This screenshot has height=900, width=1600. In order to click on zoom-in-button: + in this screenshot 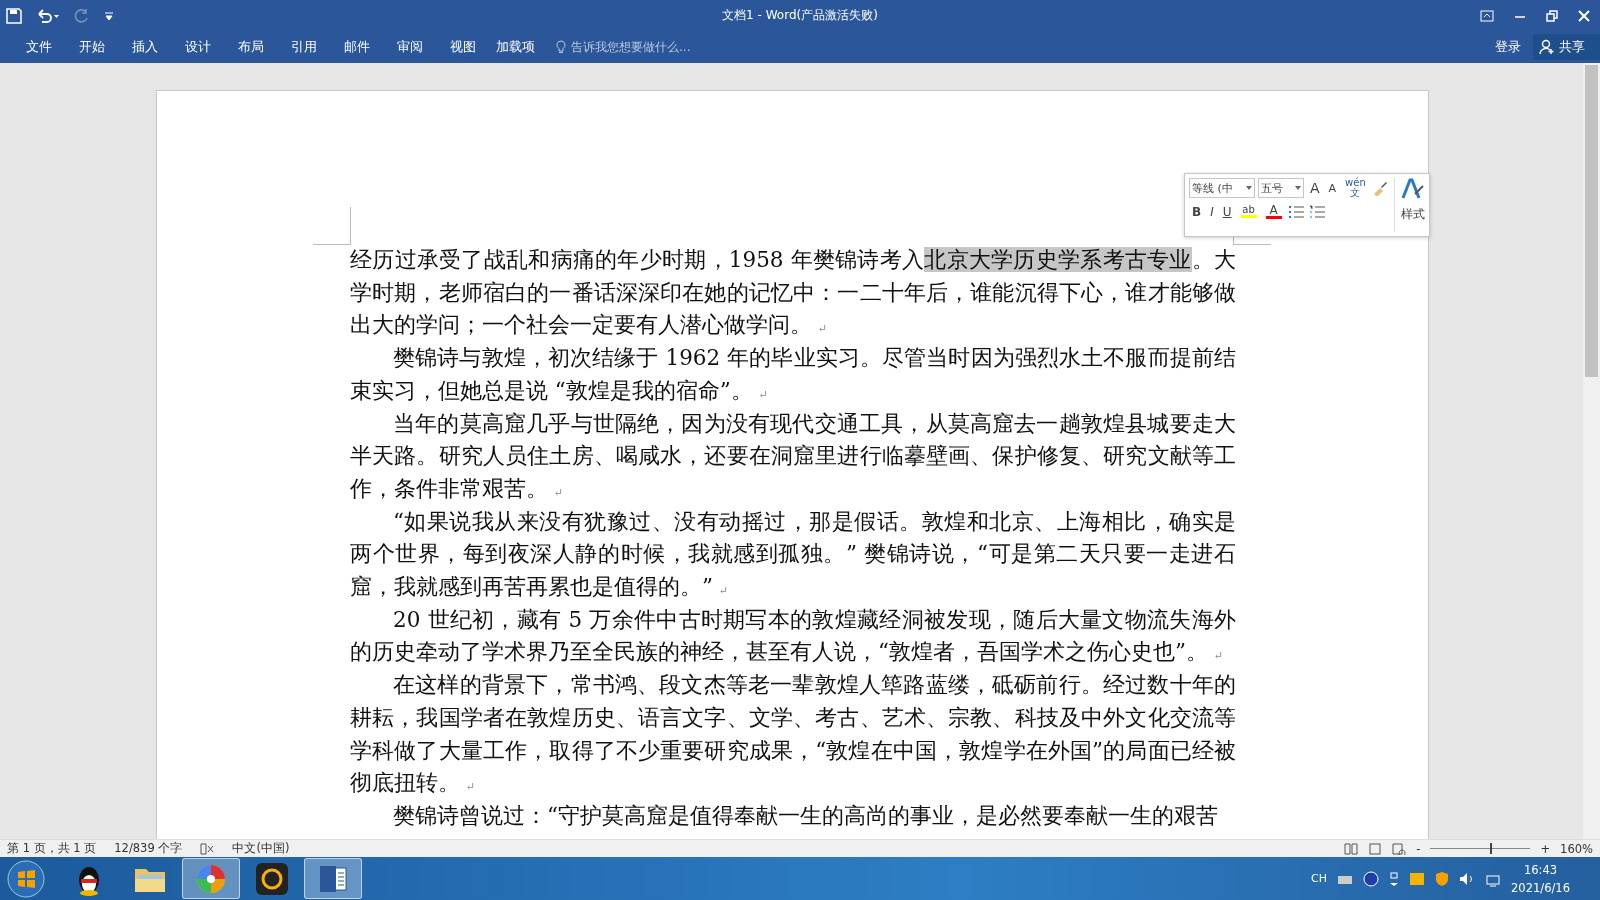, I will do `click(1545, 848)`.